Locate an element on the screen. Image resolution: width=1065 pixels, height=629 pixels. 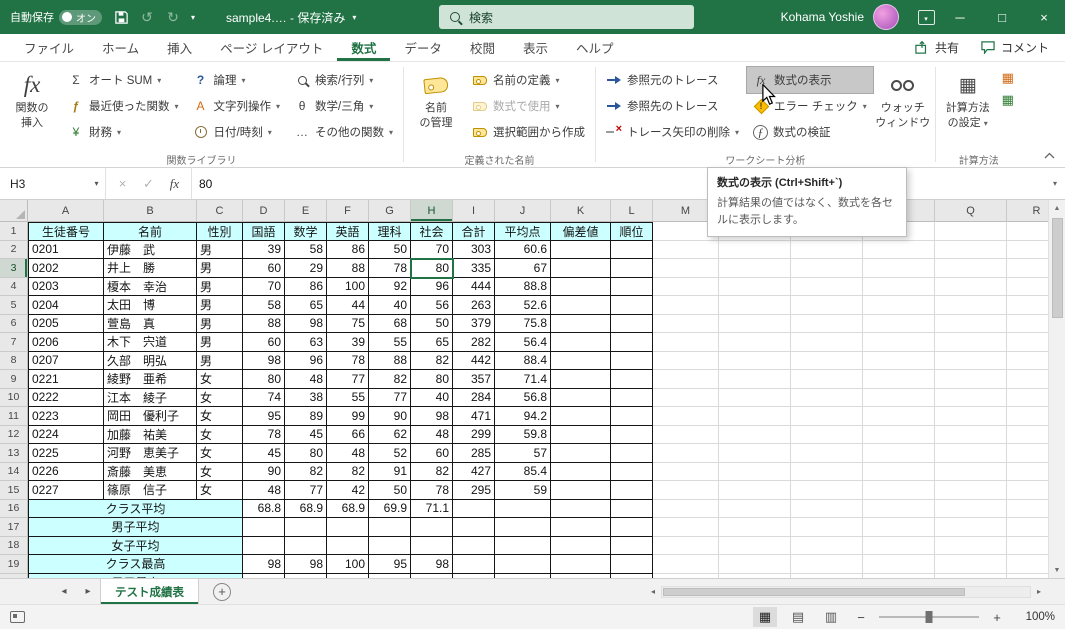
cell-H: 80 is located at coordinates (432, 268).